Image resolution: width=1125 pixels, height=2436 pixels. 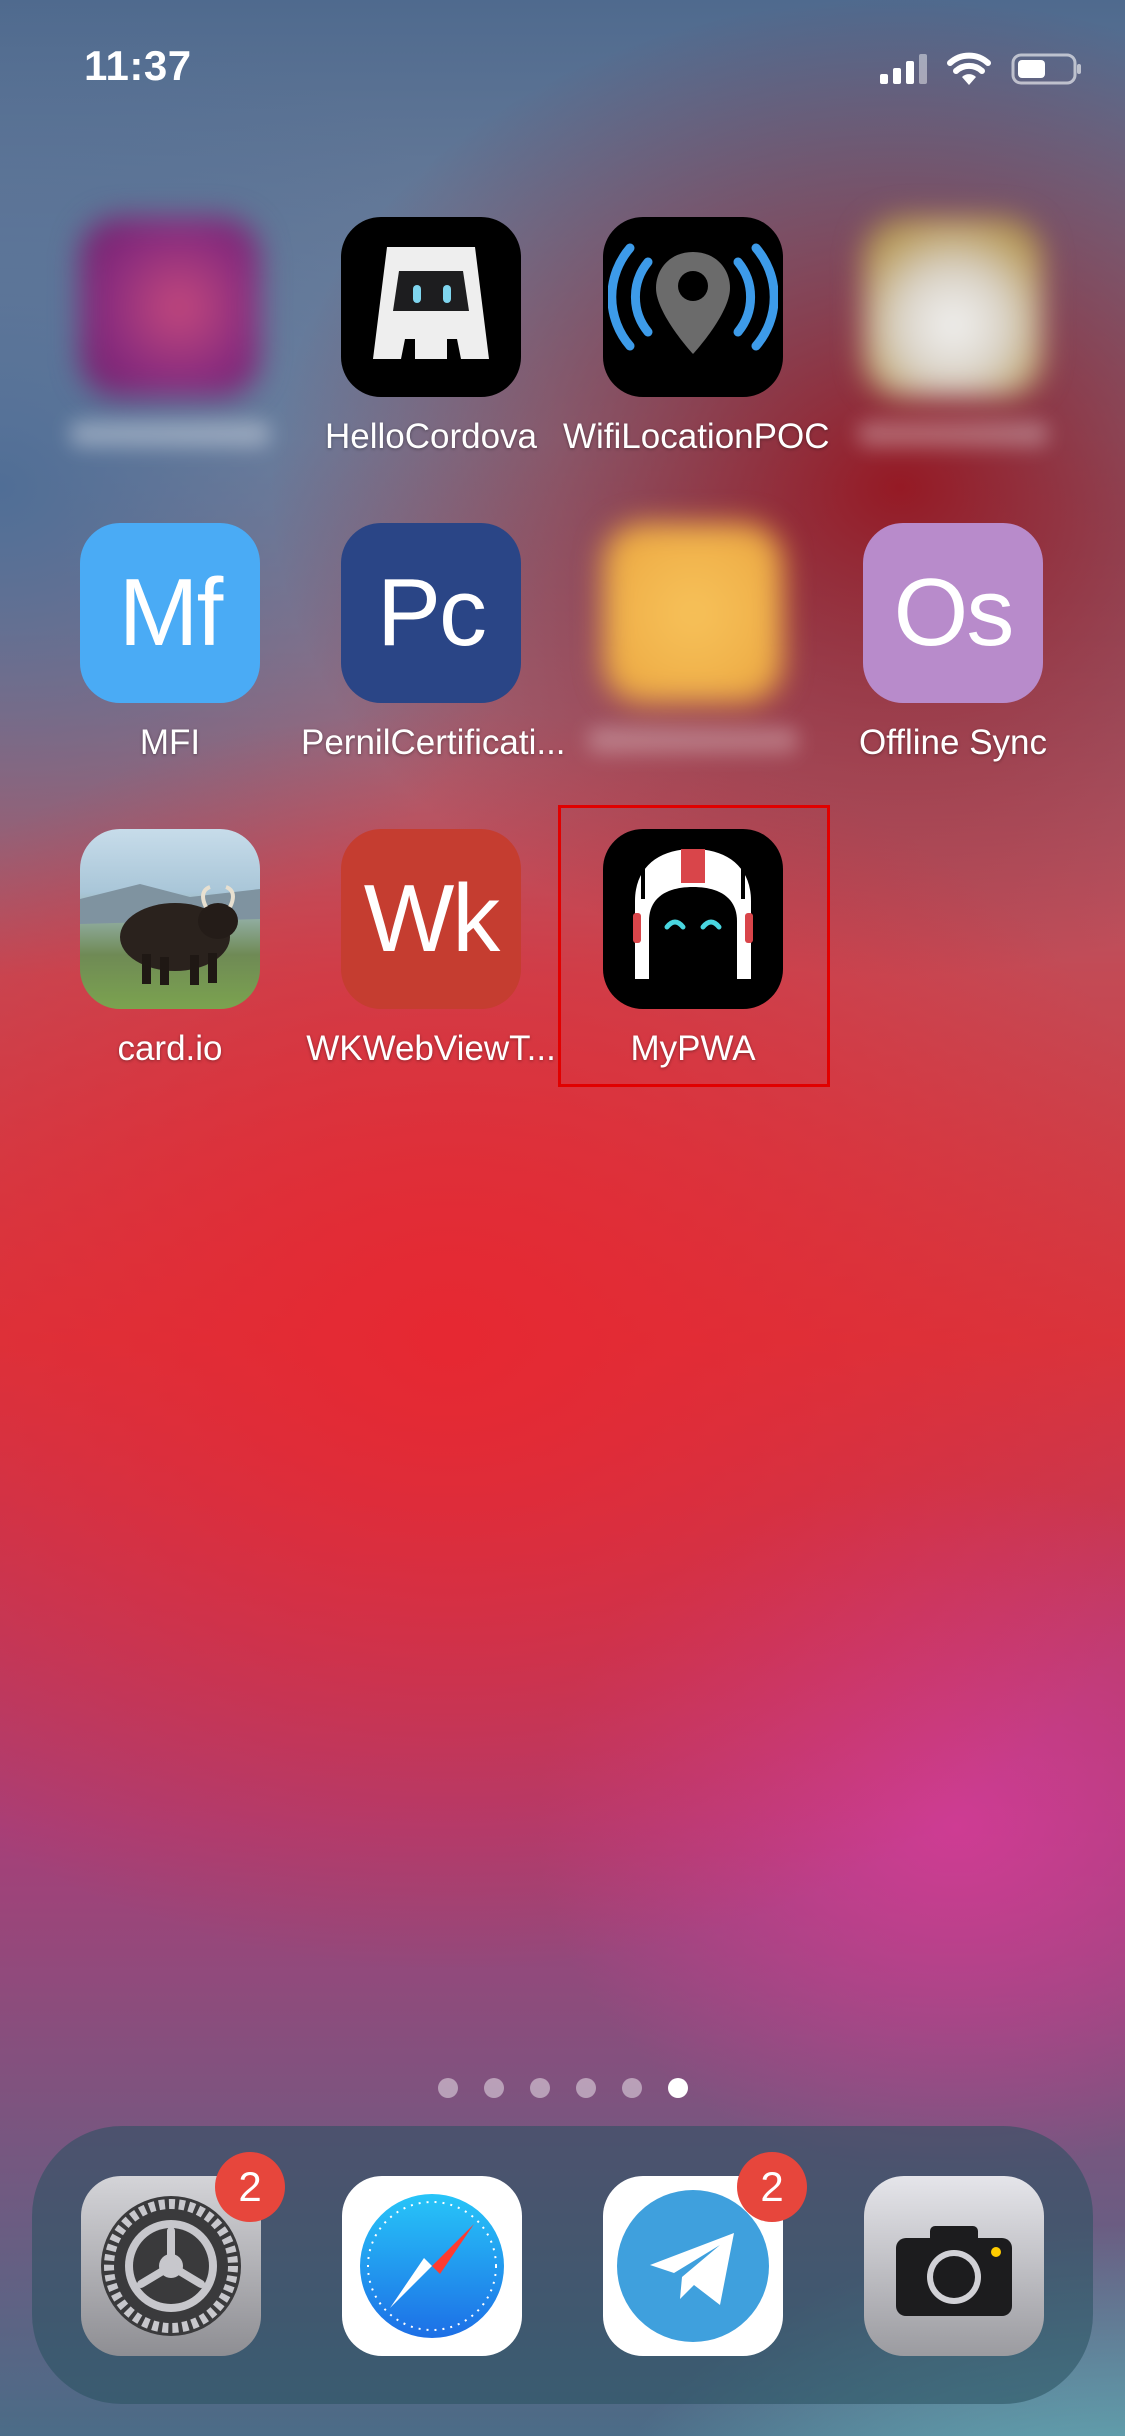 I want to click on wk-letter-icon: Wk, so click(x=431, y=919).